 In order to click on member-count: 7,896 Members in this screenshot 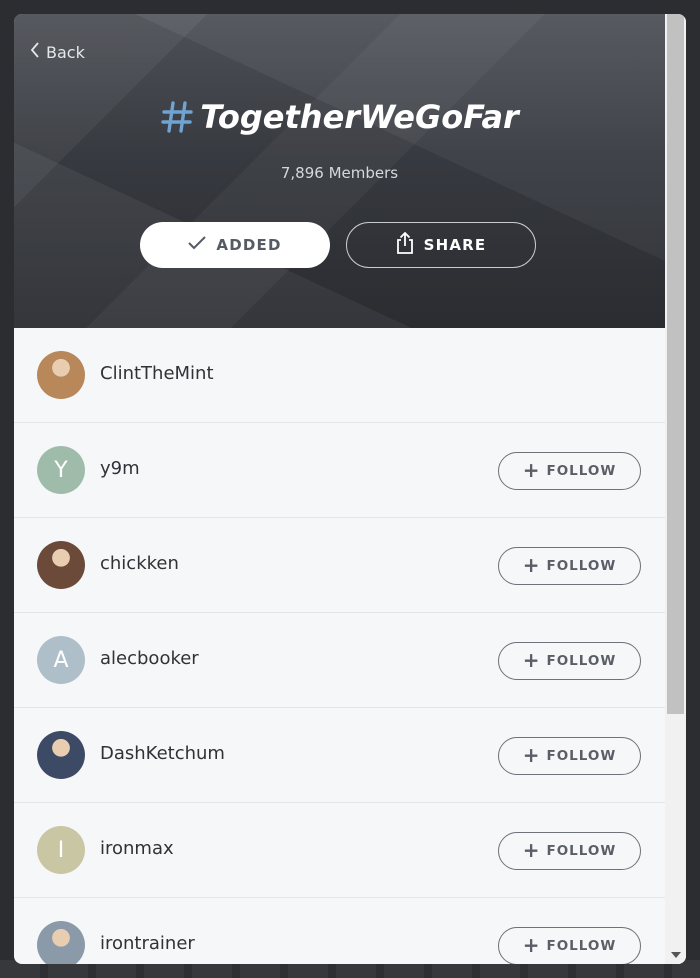, I will do `click(339, 173)`.